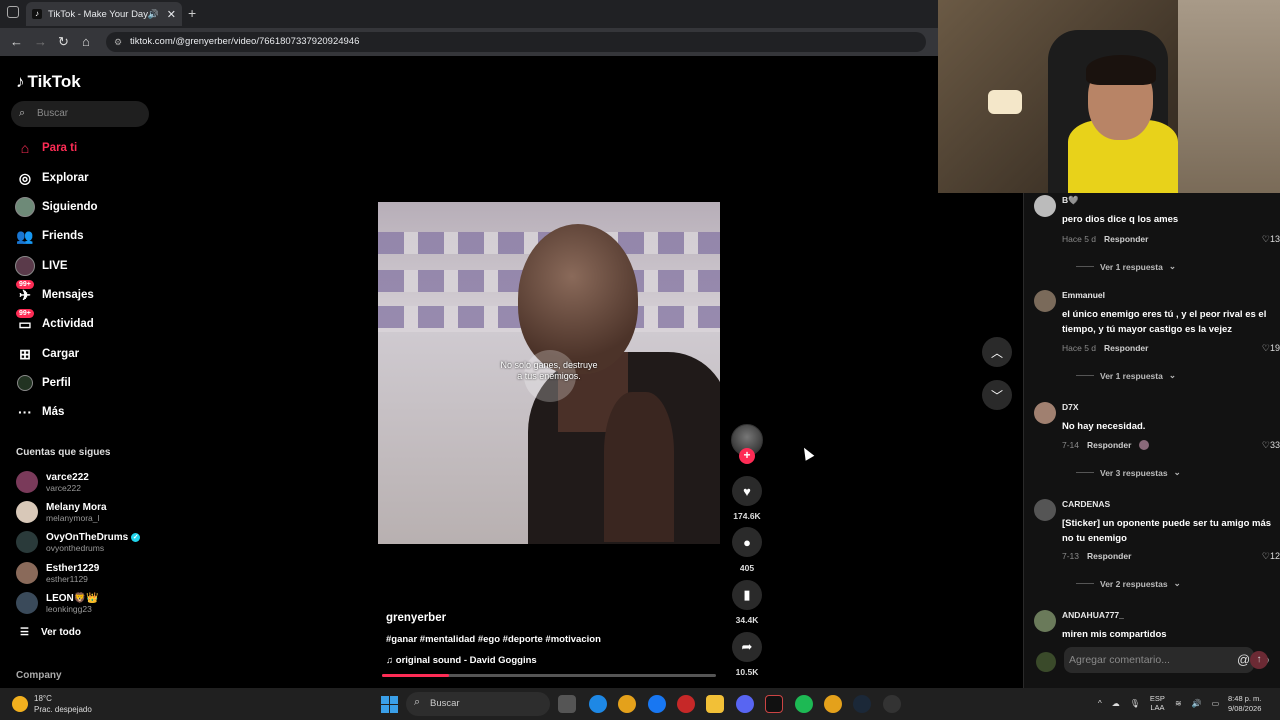 Image resolution: width=1280 pixels, height=720 pixels. What do you see at coordinates (1071, 556) in the screenshot?
I see `comment-time: 7-13` at bounding box center [1071, 556].